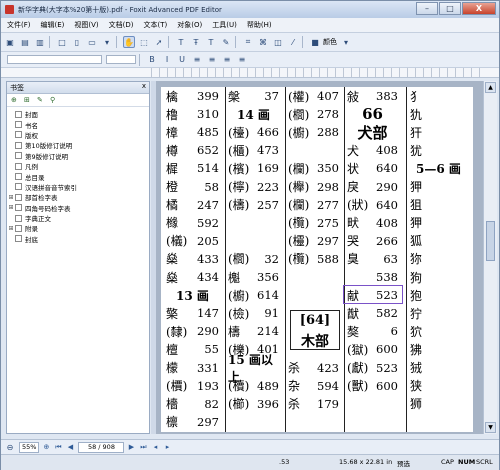  Describe the element at coordinates (263, 42) in the screenshot. I see `link-icon: ⌘` at that location.